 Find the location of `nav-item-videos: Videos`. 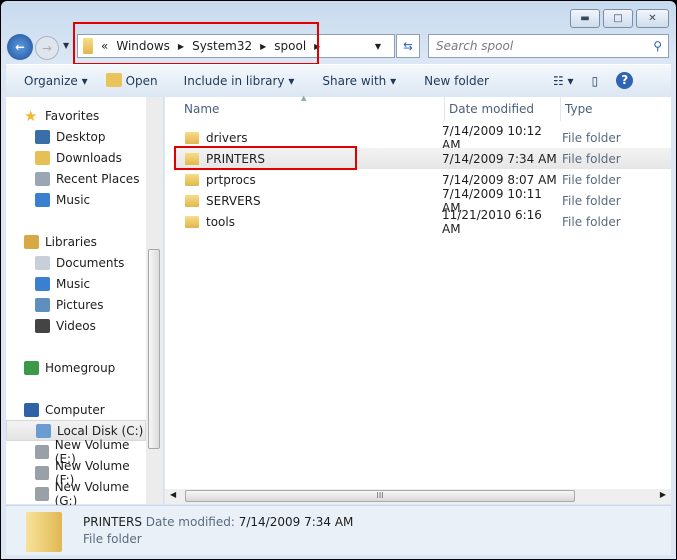

nav-item-videos: Videos is located at coordinates (76, 325).